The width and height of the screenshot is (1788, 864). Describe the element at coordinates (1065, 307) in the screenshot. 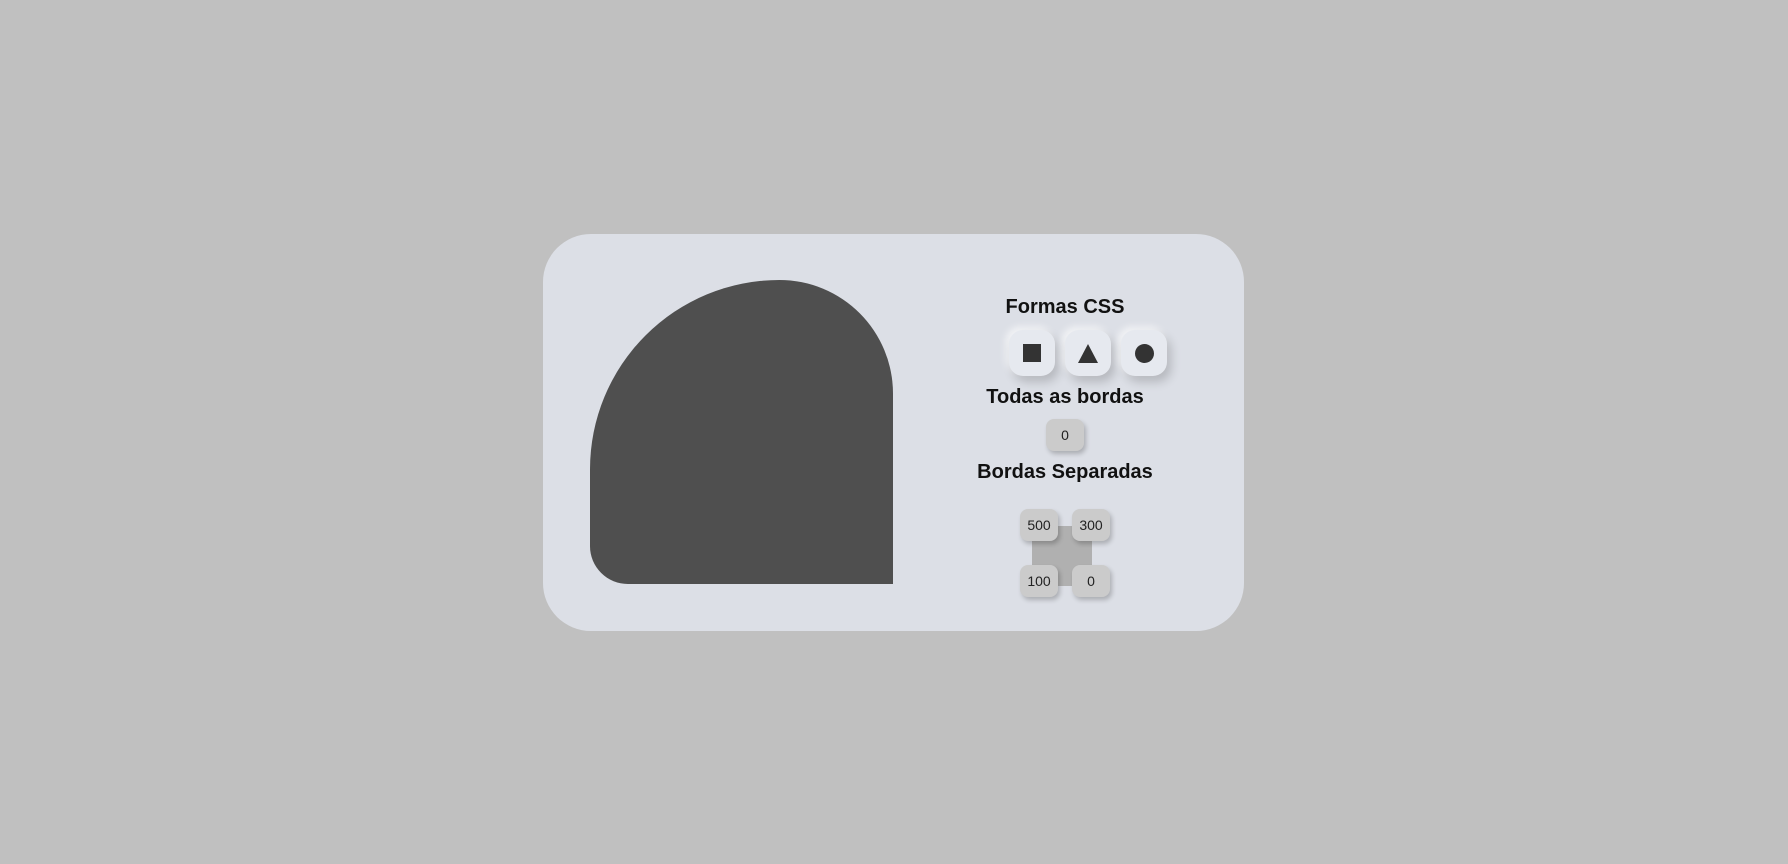

I see `shapes-title: Formas CSS` at that location.